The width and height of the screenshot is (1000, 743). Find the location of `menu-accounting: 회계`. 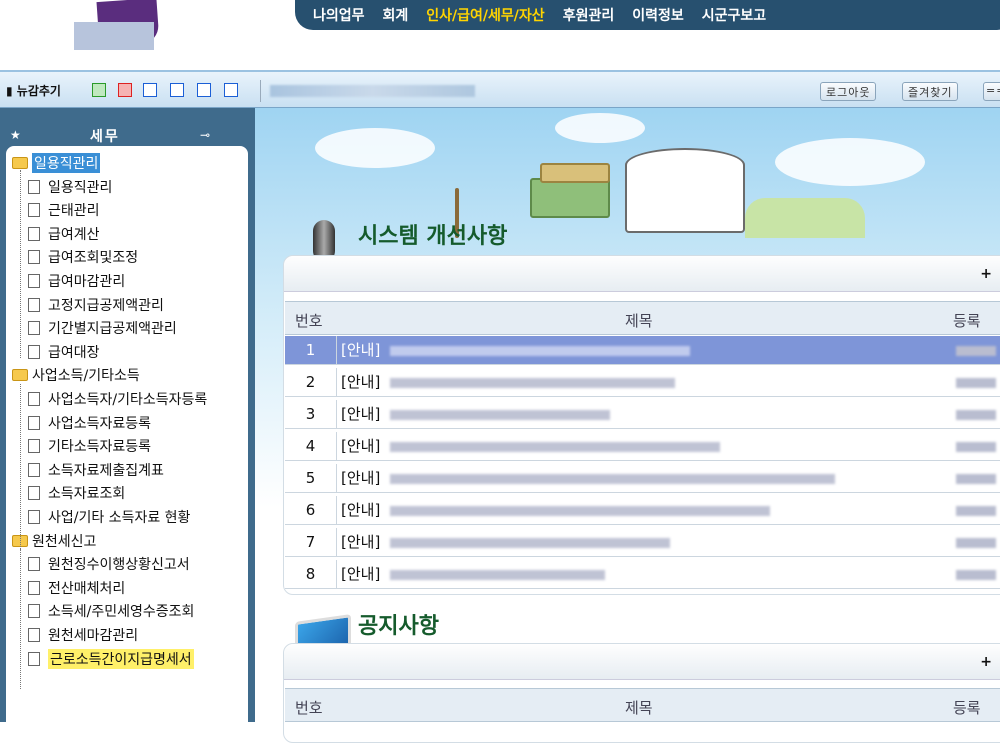

menu-accounting: 회계 is located at coordinates (396, 15).